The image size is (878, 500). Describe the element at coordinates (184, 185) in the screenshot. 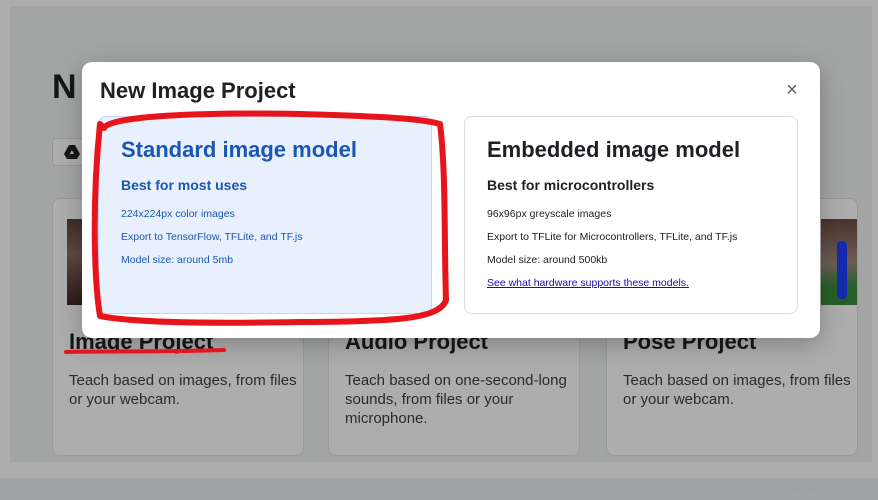

I see `option-subtitle: Best for most uses` at that location.